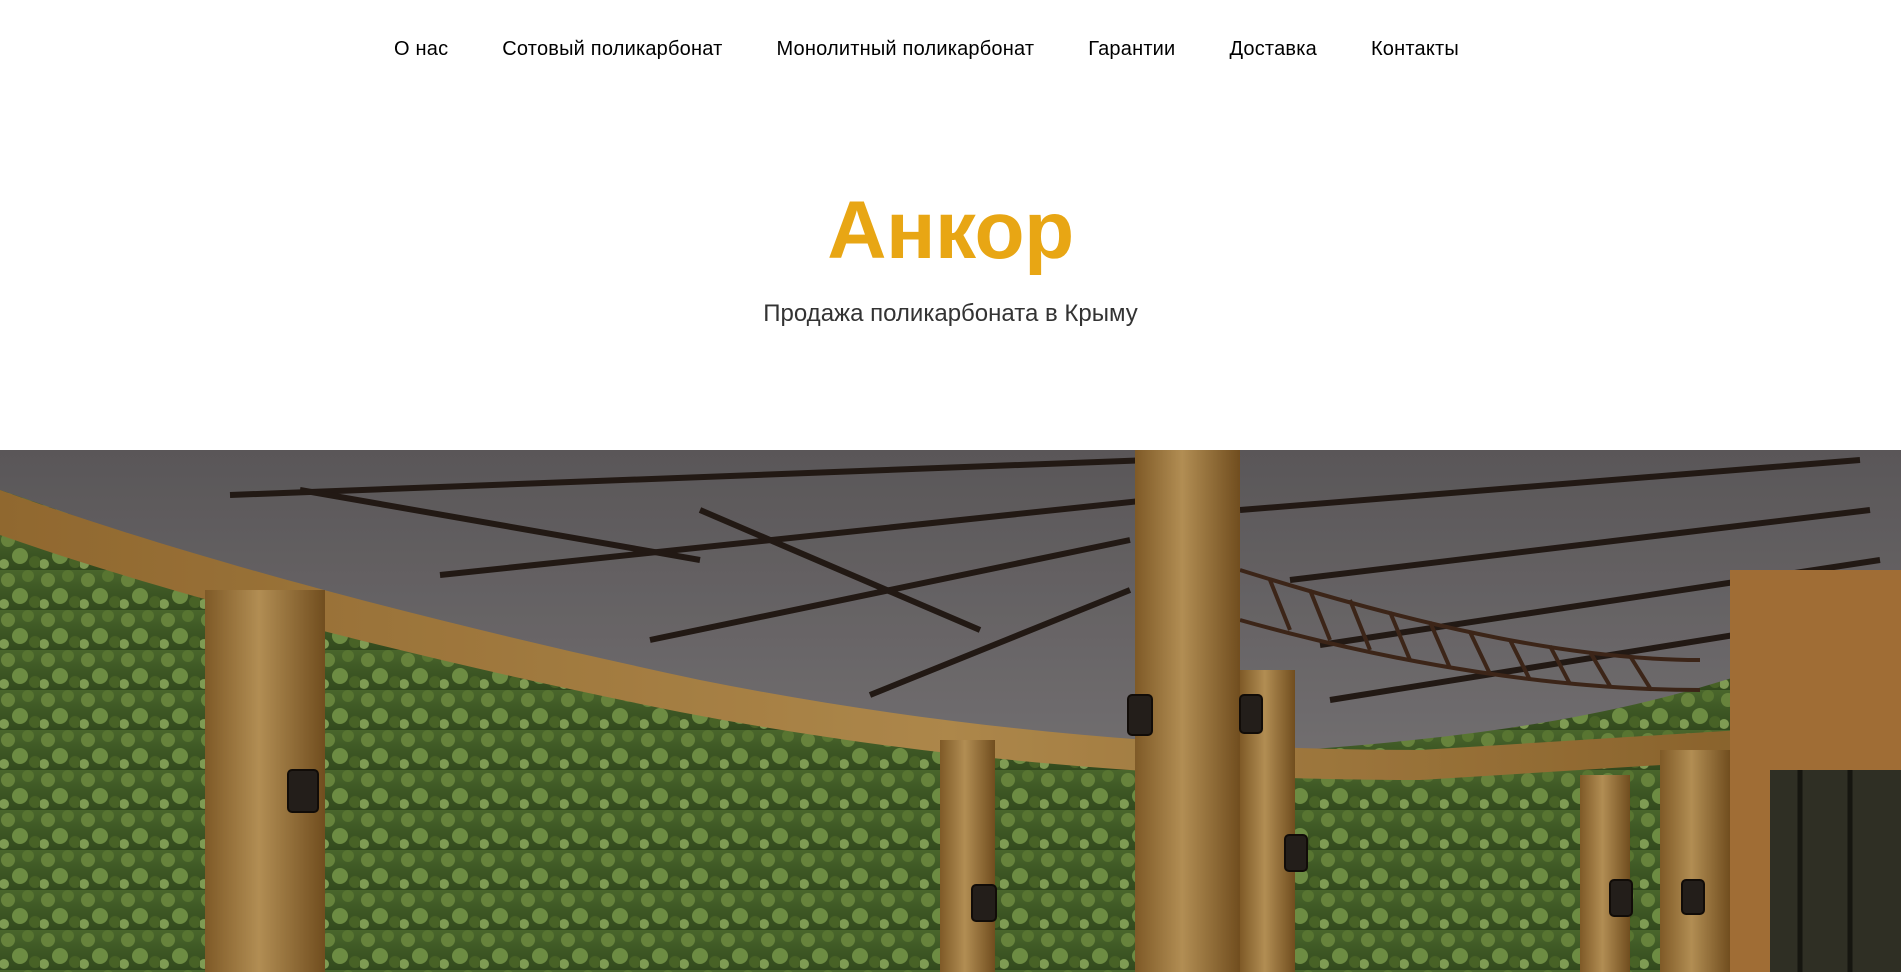  Describe the element at coordinates (612, 49) in the screenshot. I see `nav-item-cellular-polycarbonate: Сотовый поликарбонат` at that location.